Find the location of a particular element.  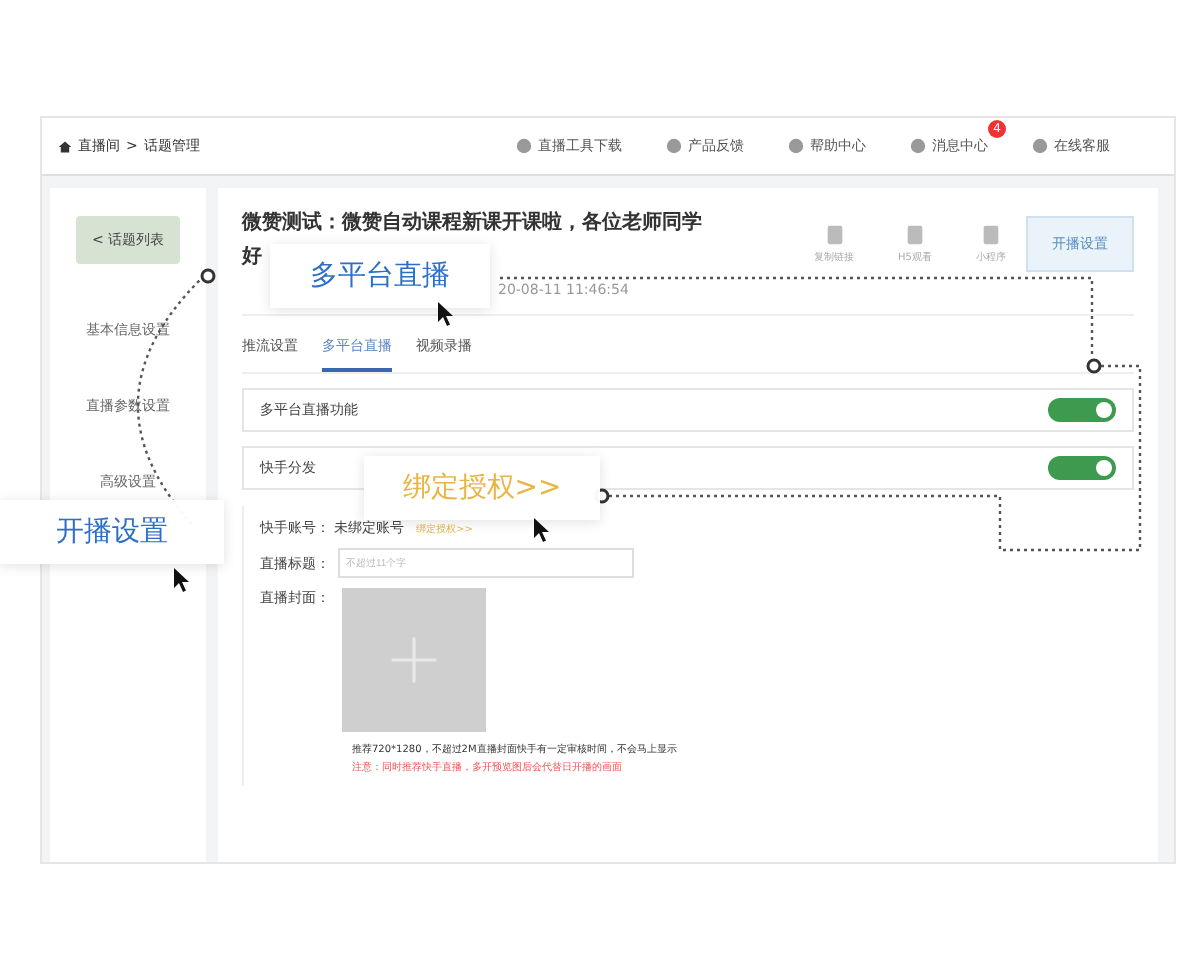

callout-label: 多平台直播 is located at coordinates (380, 276).